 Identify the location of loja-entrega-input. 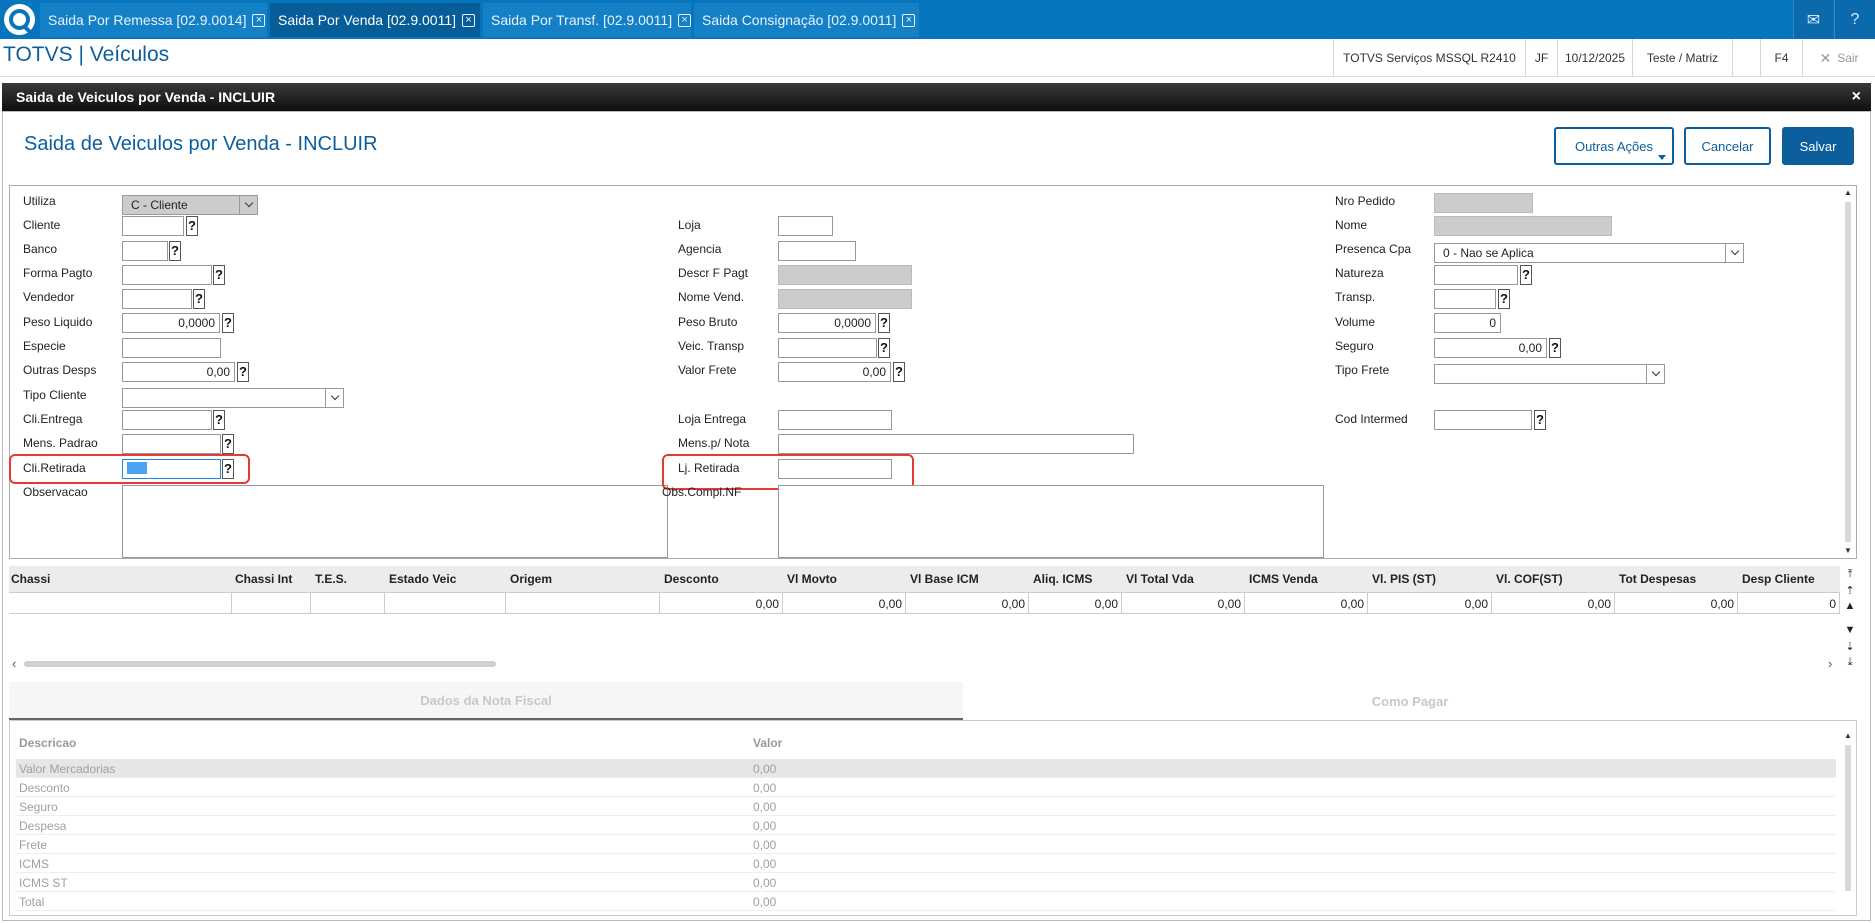
(835, 420).